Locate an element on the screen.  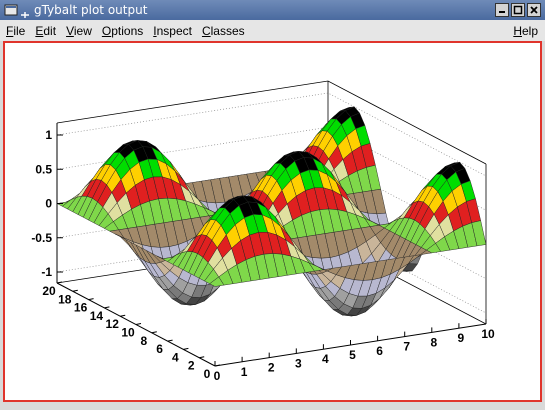
y-tick-label: 4 is located at coordinates (175, 357).